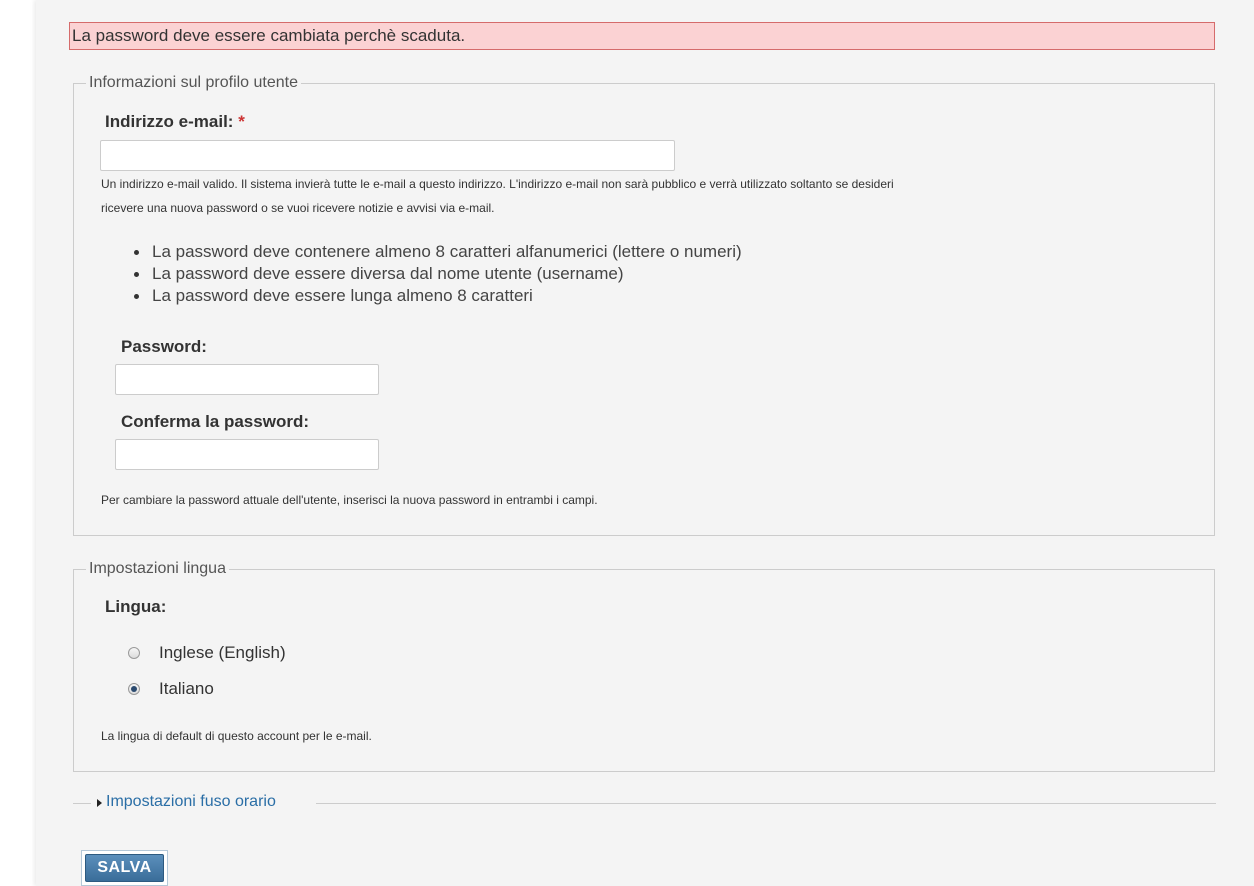 The image size is (1254, 886). Describe the element at coordinates (222, 652) in the screenshot. I see `language-option-english-label: Inglese (English)` at that location.